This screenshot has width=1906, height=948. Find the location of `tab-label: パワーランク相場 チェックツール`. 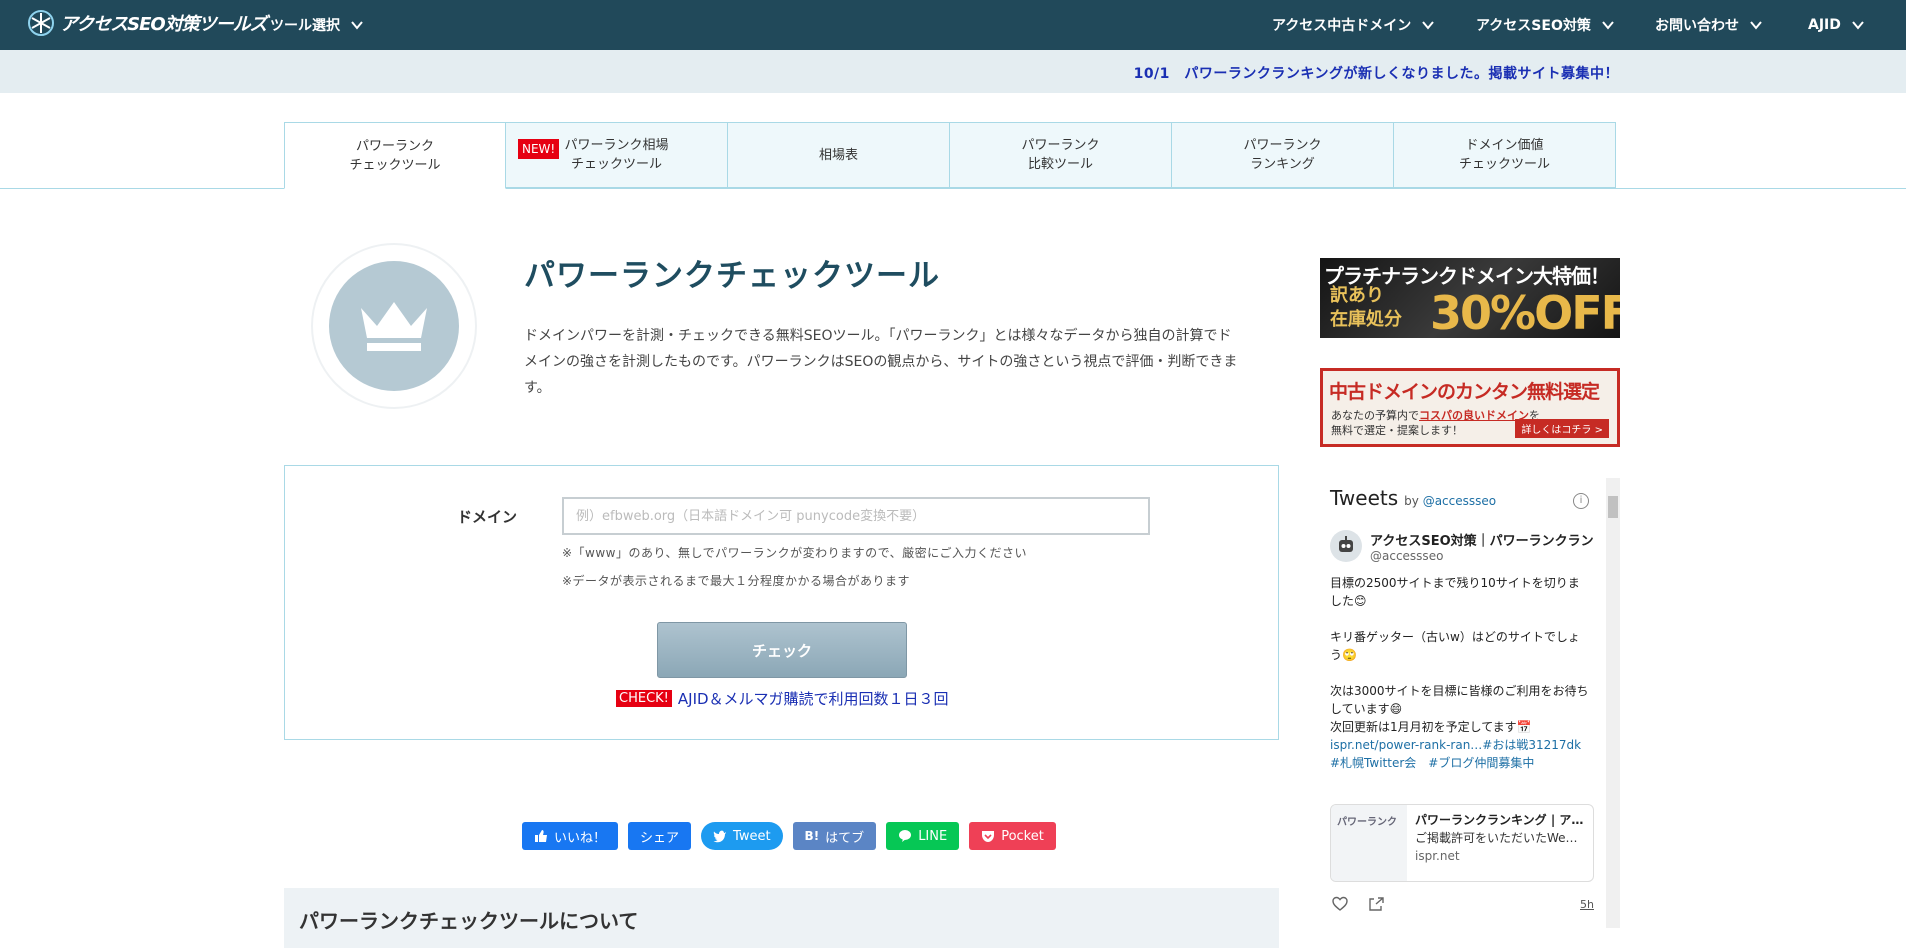

tab-label: パワーランク相場 チェックツール is located at coordinates (616, 155).